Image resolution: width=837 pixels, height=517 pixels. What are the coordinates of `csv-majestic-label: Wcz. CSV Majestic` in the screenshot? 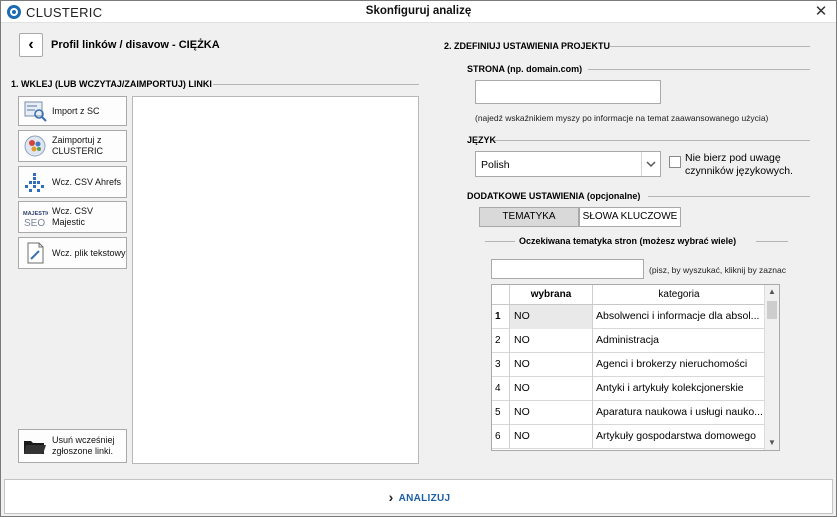 It's located at (73, 216).